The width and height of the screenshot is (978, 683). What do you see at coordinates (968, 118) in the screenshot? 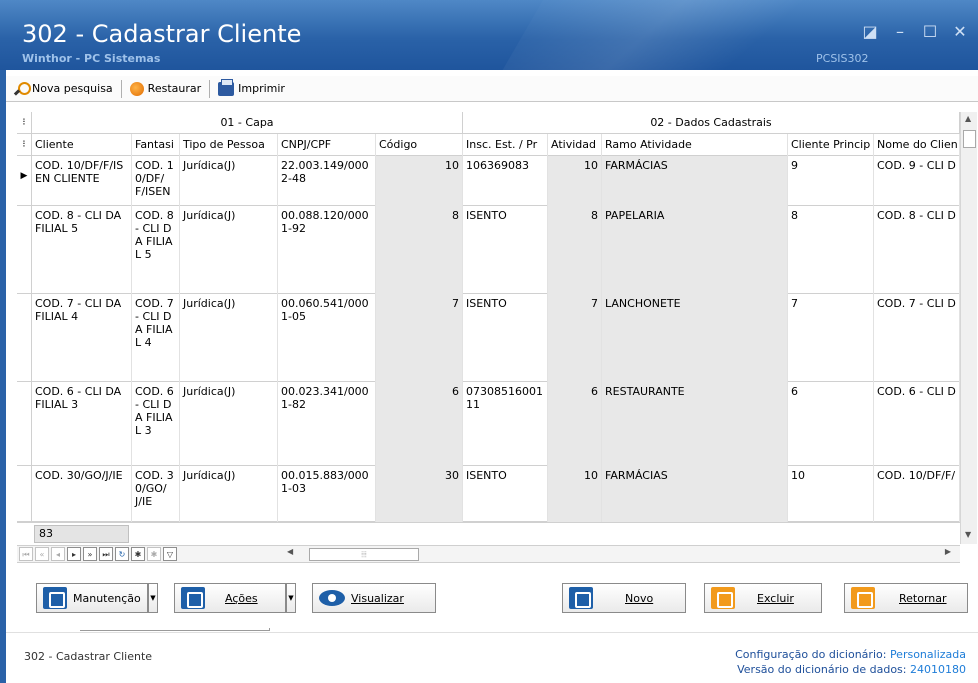
I see `scroll-up-icon: ▲` at bounding box center [968, 118].